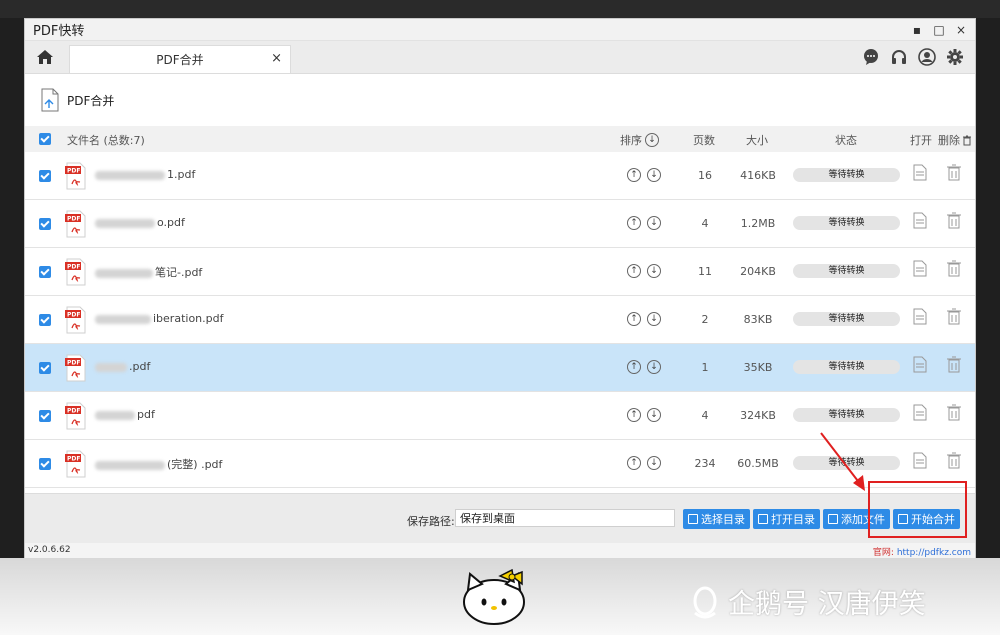 The width and height of the screenshot is (1000, 635). Describe the element at coordinates (91, 100) in the screenshot. I see `section-title: PDF合并` at that location.